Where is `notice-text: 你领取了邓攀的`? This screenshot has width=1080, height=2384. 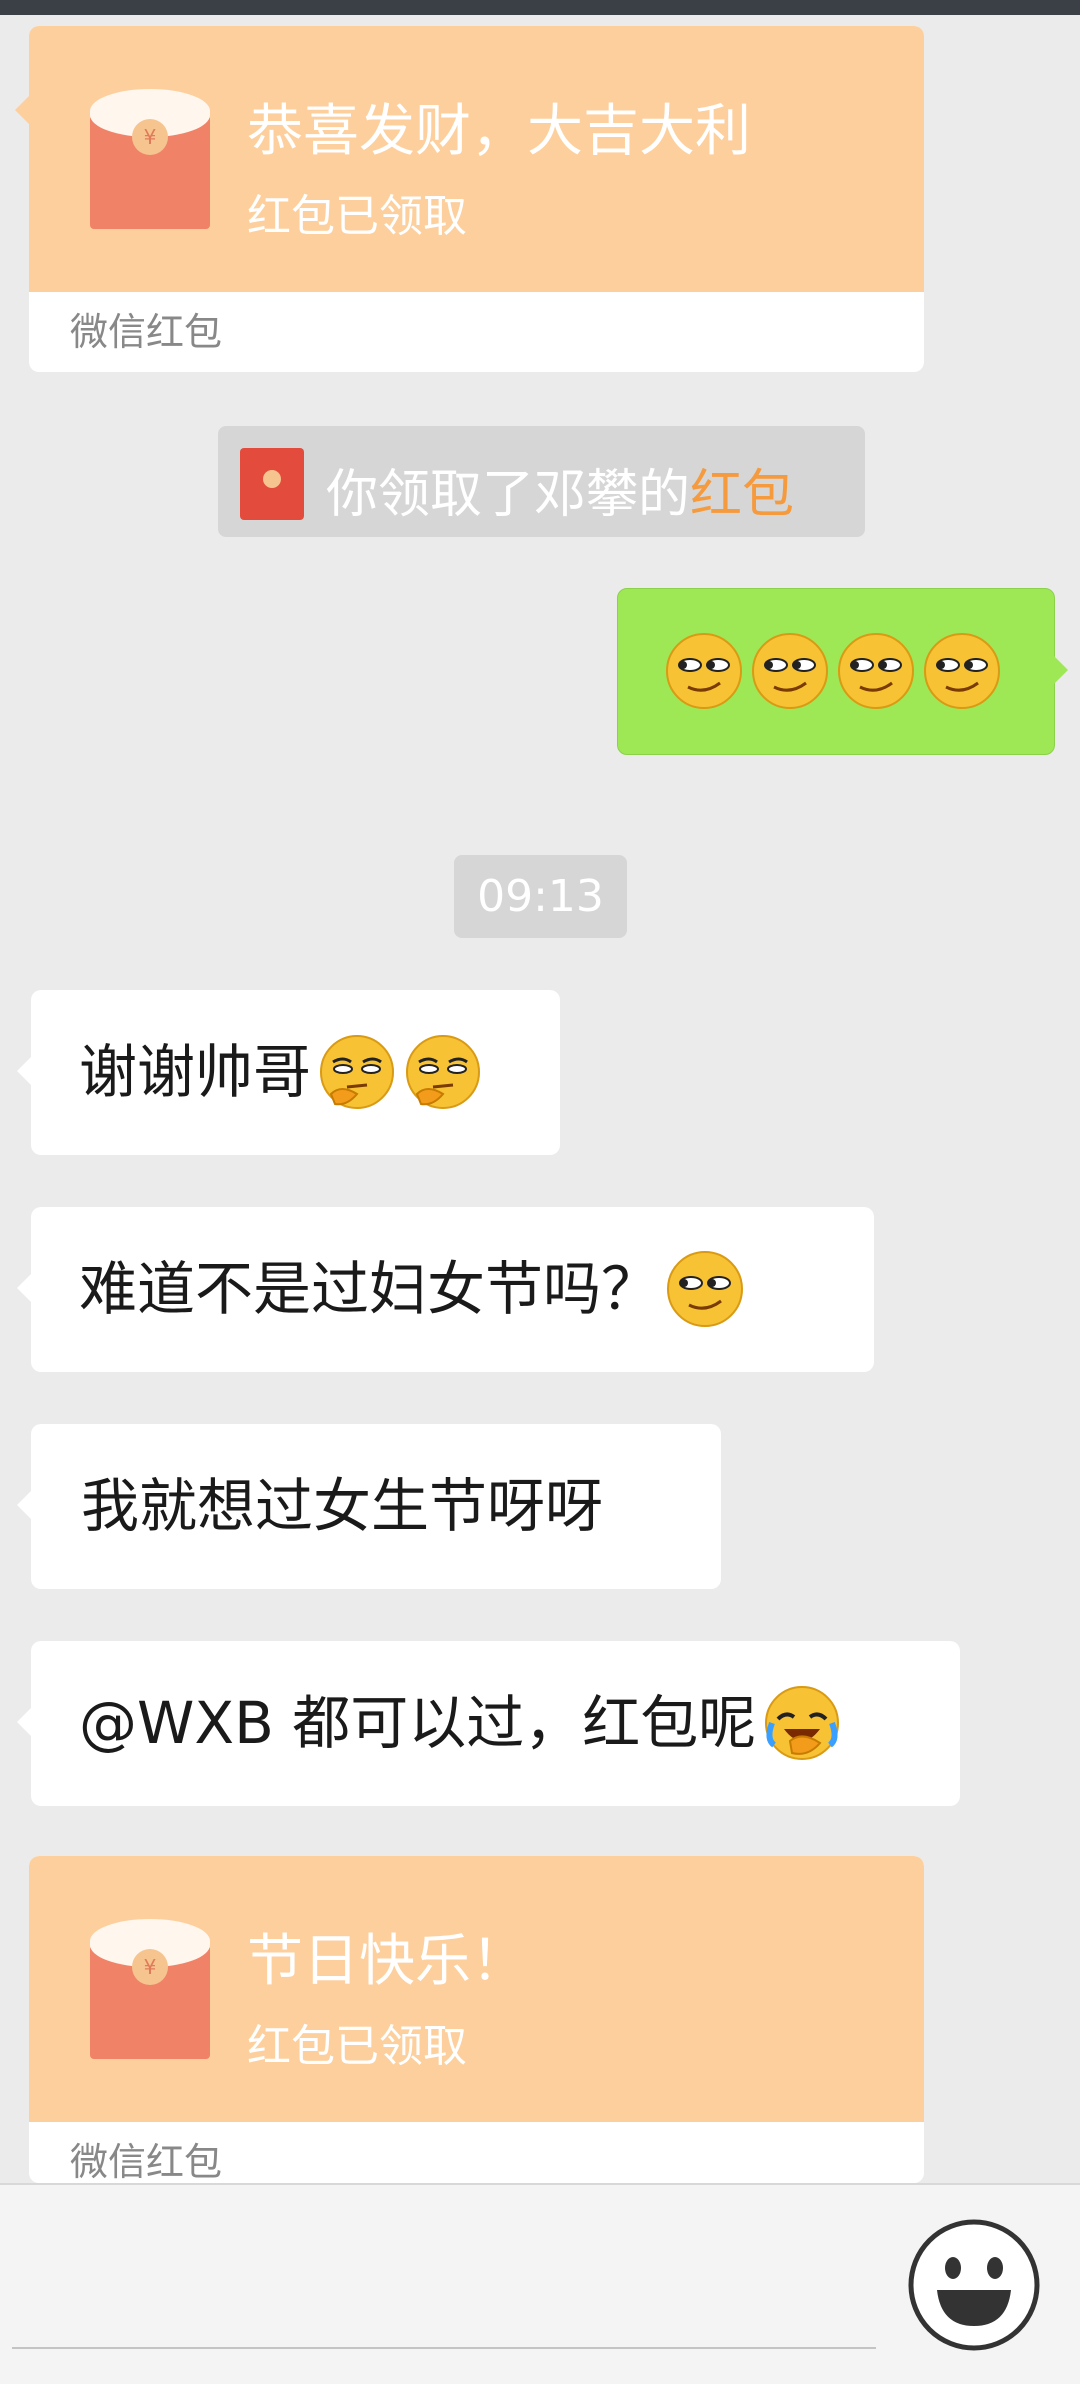
notice-text: 你领取了邓攀的 is located at coordinates (508, 495).